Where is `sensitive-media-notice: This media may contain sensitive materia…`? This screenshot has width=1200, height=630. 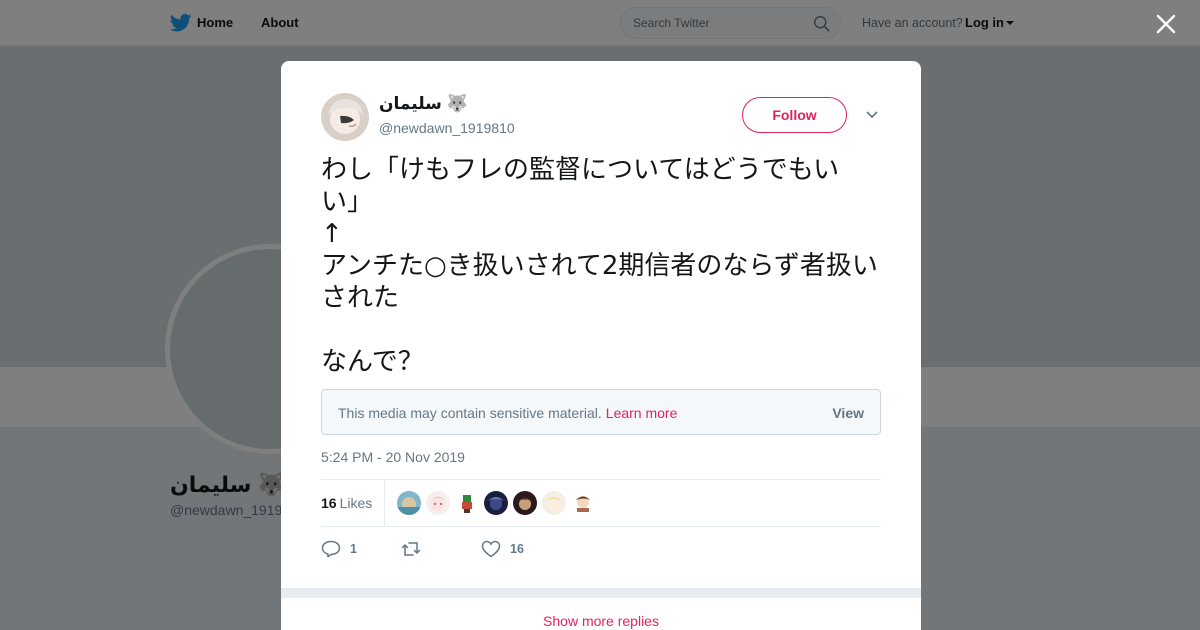 sensitive-media-notice: This media may contain sensitive materia… is located at coordinates (601, 412).